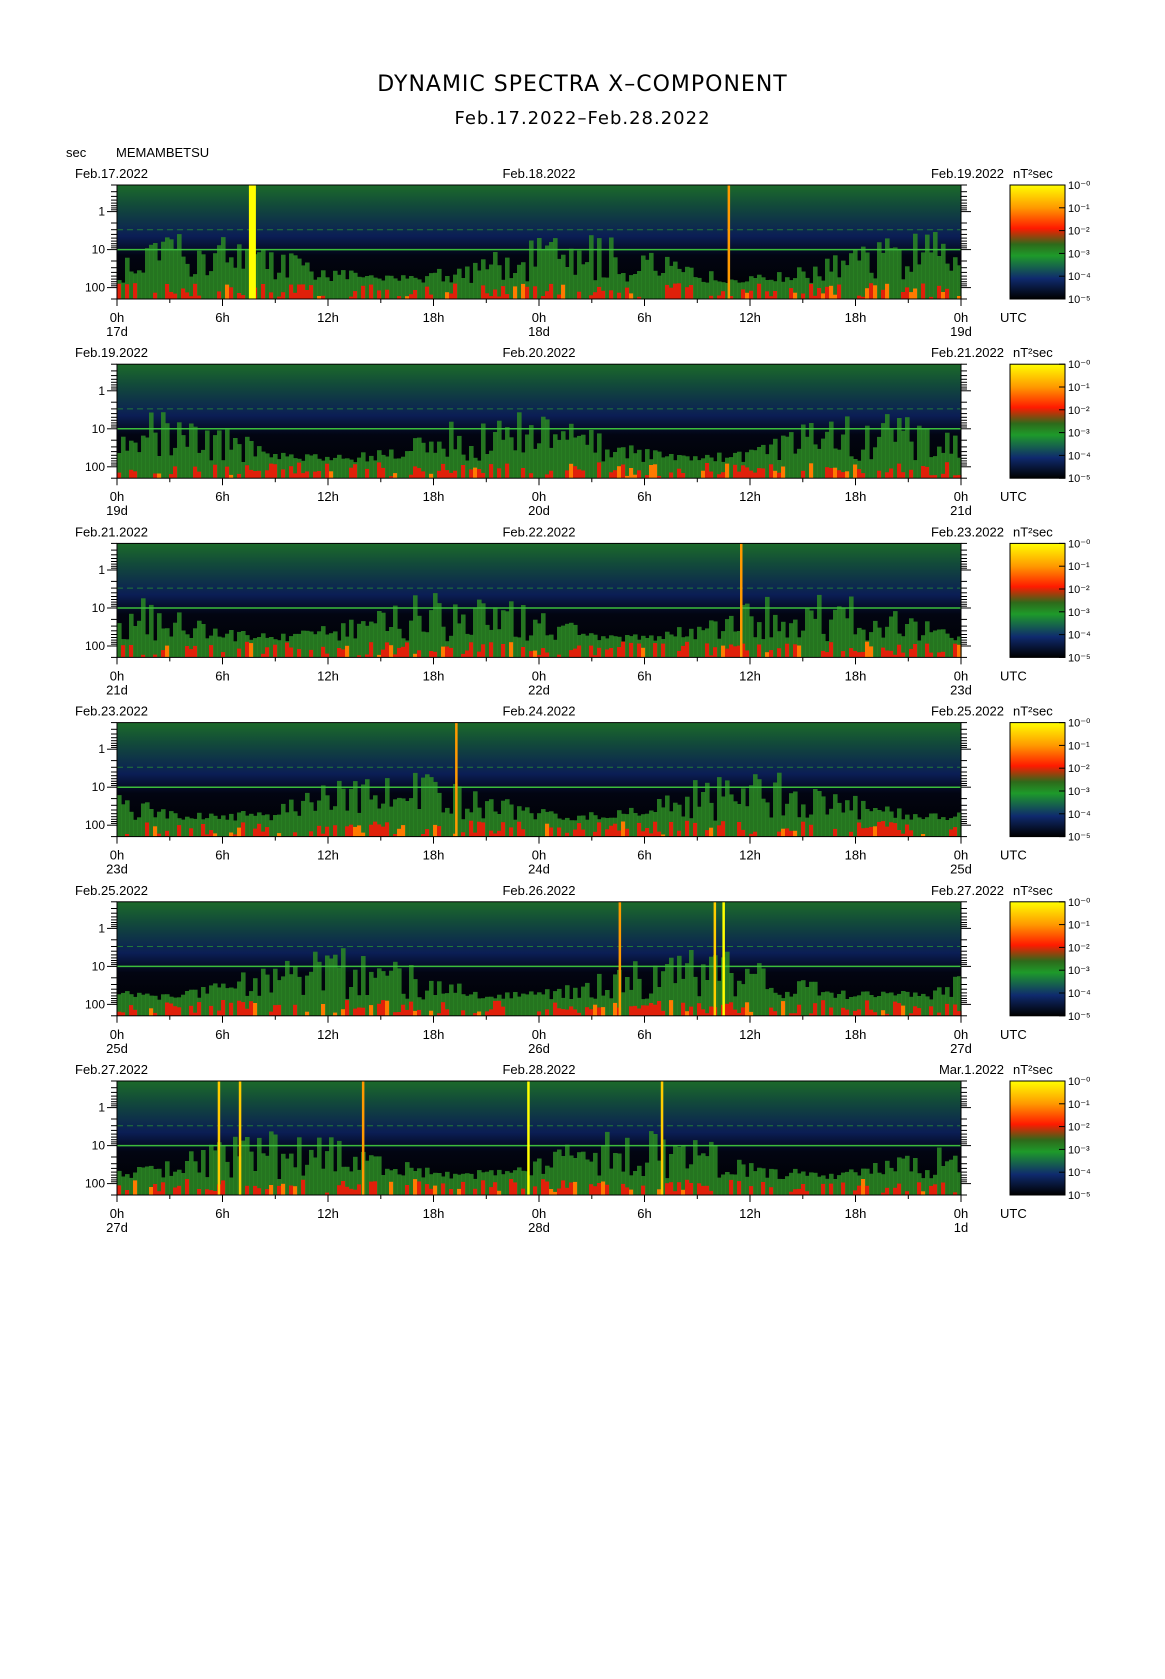 This screenshot has width=1165, height=1679. I want to click on x-tick-label: 0h, so click(961, 855).